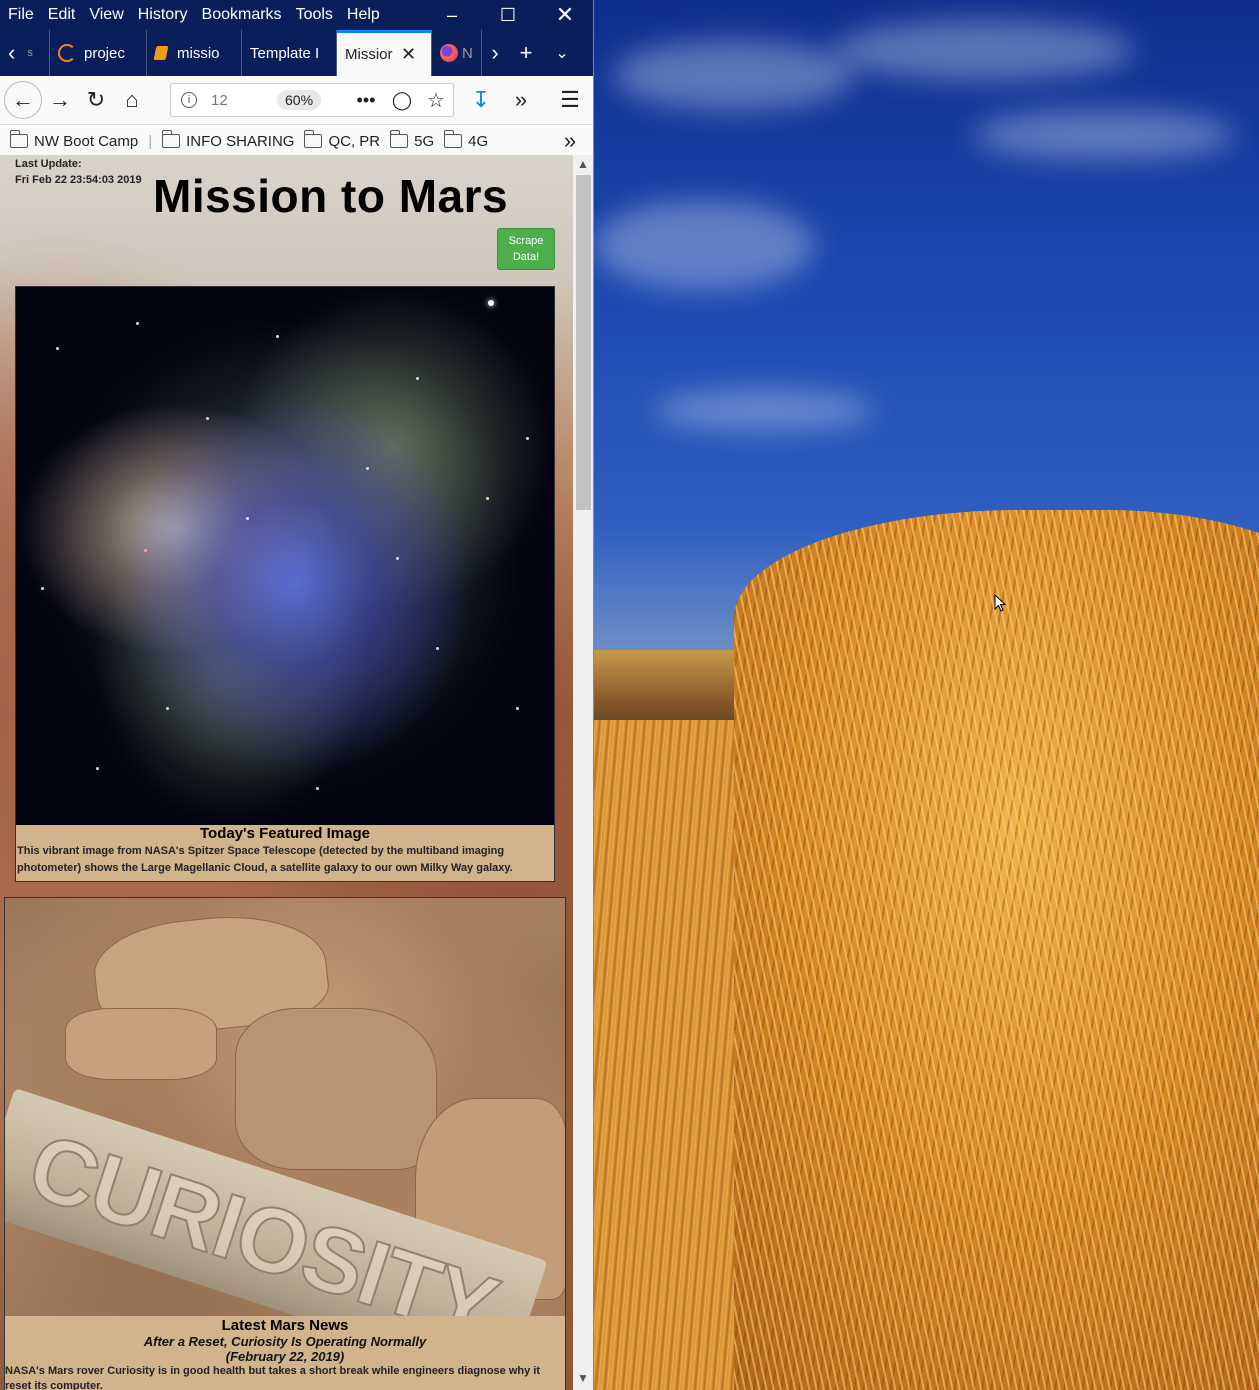  I want to click on bookmark-folder-qc-pr: QC, PR, so click(342, 140).